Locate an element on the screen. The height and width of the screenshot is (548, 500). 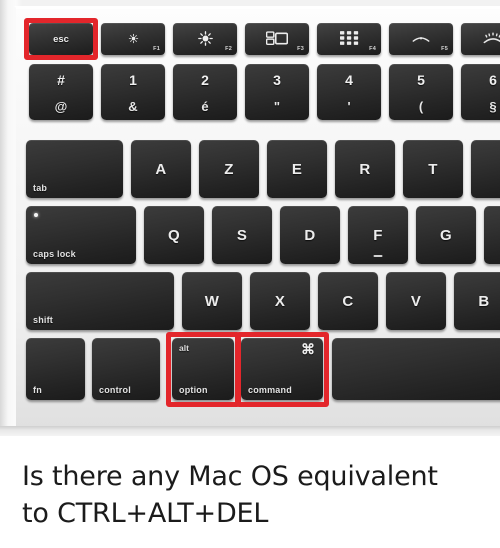
key-a-label: A is located at coordinates (161, 169).